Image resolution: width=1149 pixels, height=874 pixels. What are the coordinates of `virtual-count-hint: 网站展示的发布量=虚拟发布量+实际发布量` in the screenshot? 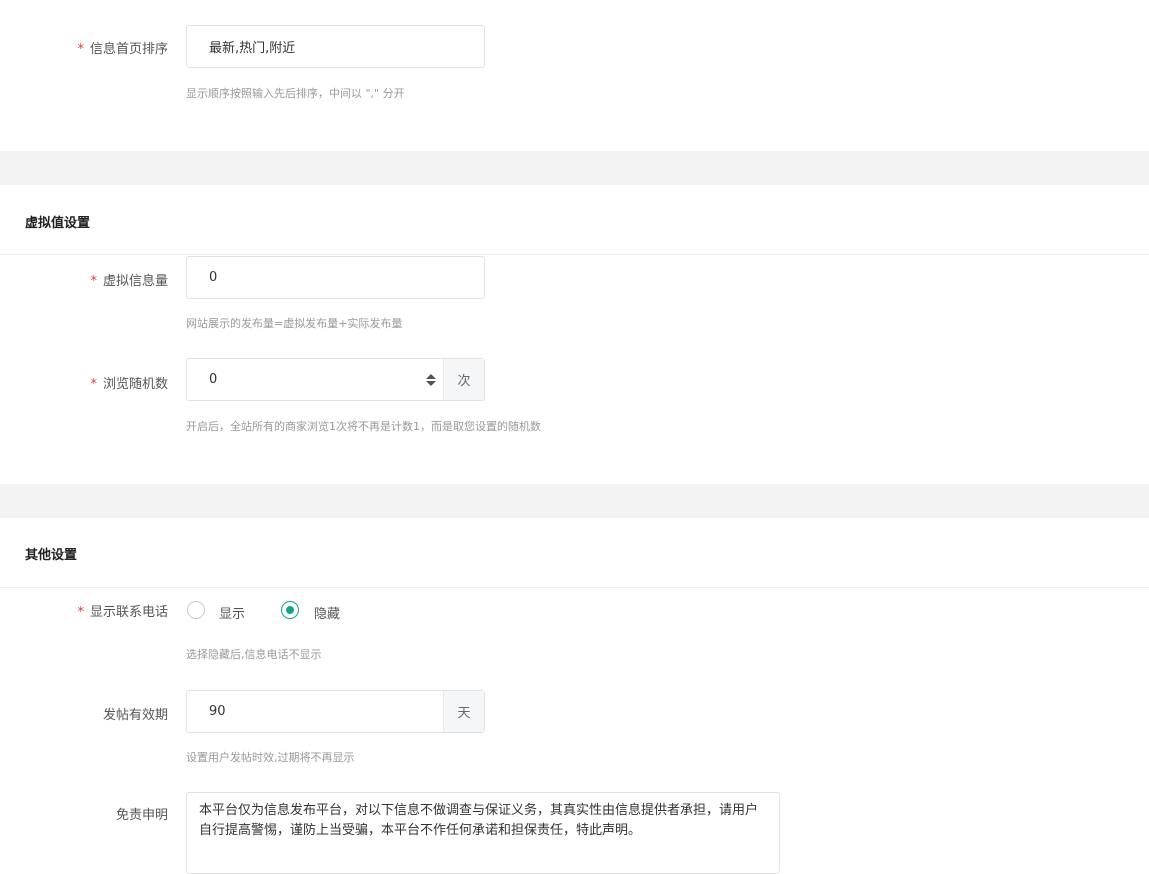 It's located at (294, 323).